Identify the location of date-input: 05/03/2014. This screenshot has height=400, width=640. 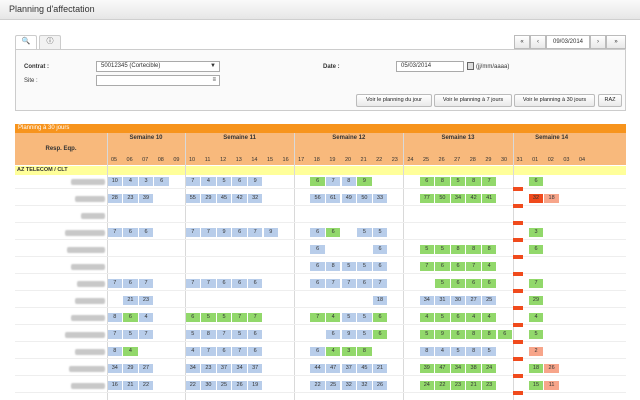
(430, 66).